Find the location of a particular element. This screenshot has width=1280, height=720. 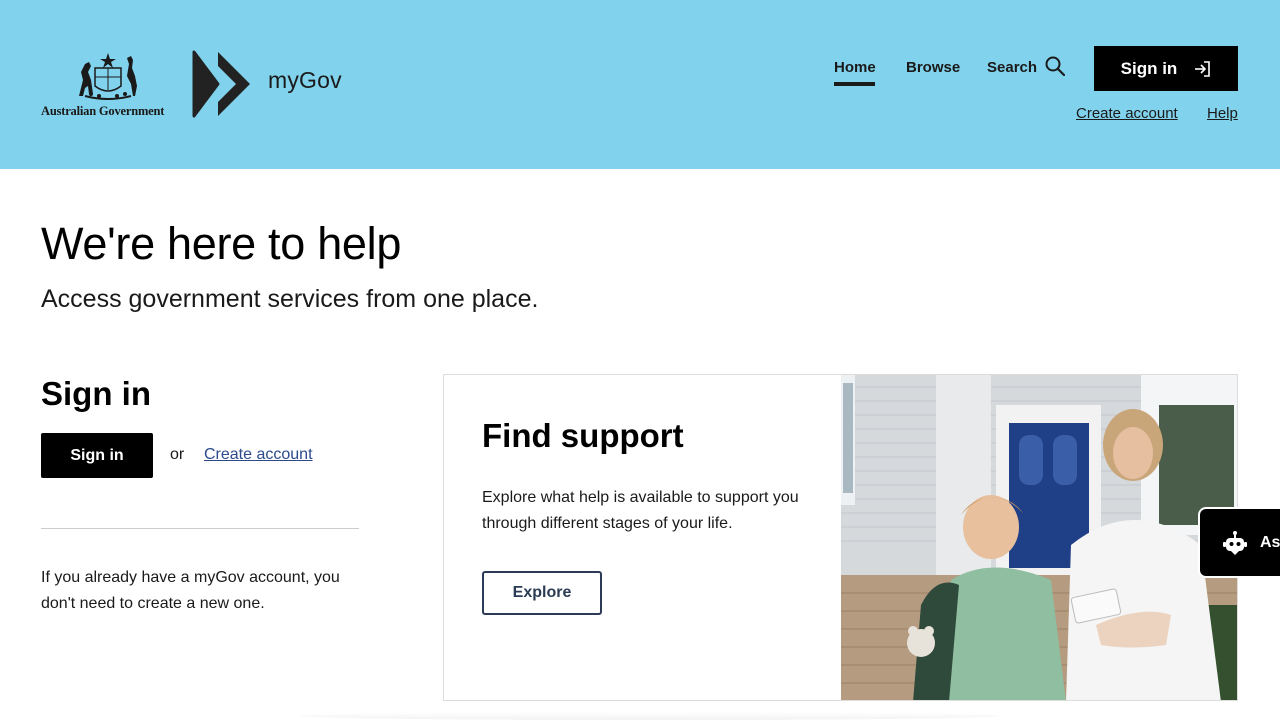

sign-in-arrow-icon is located at coordinates (1203, 68).